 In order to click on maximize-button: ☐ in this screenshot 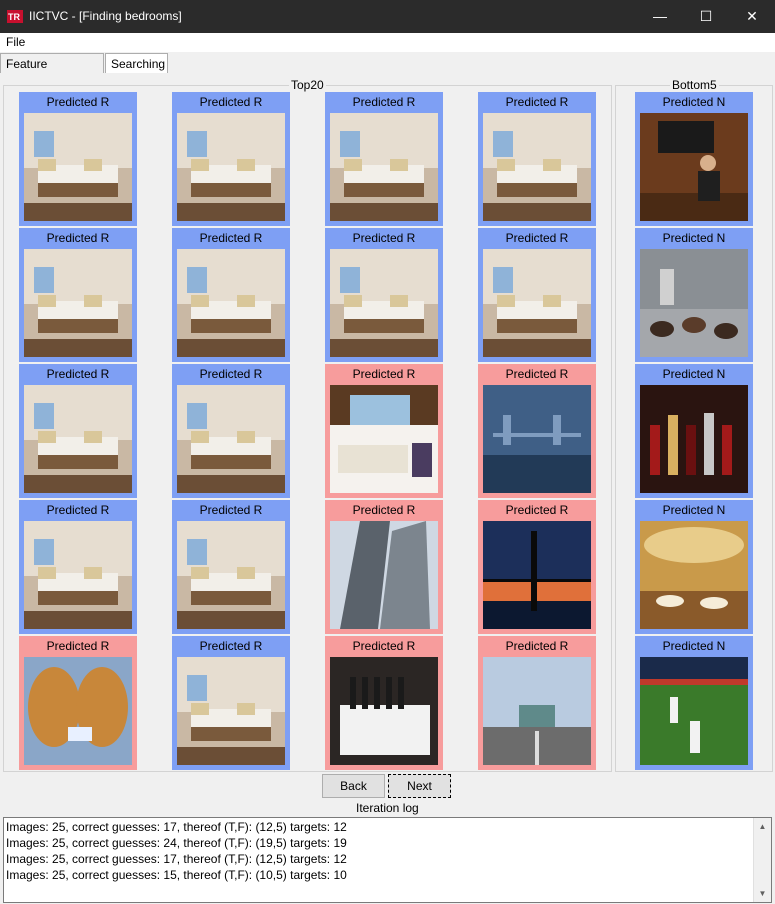, I will do `click(706, 16)`.